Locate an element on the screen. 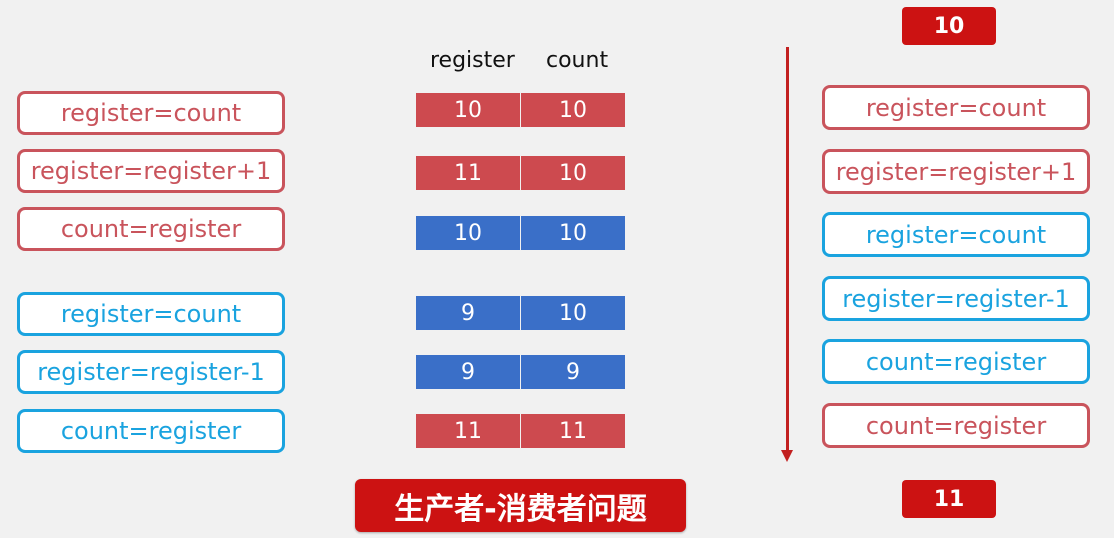 The height and width of the screenshot is (538, 1114). cell-count-row-5: 9 is located at coordinates (573, 372).